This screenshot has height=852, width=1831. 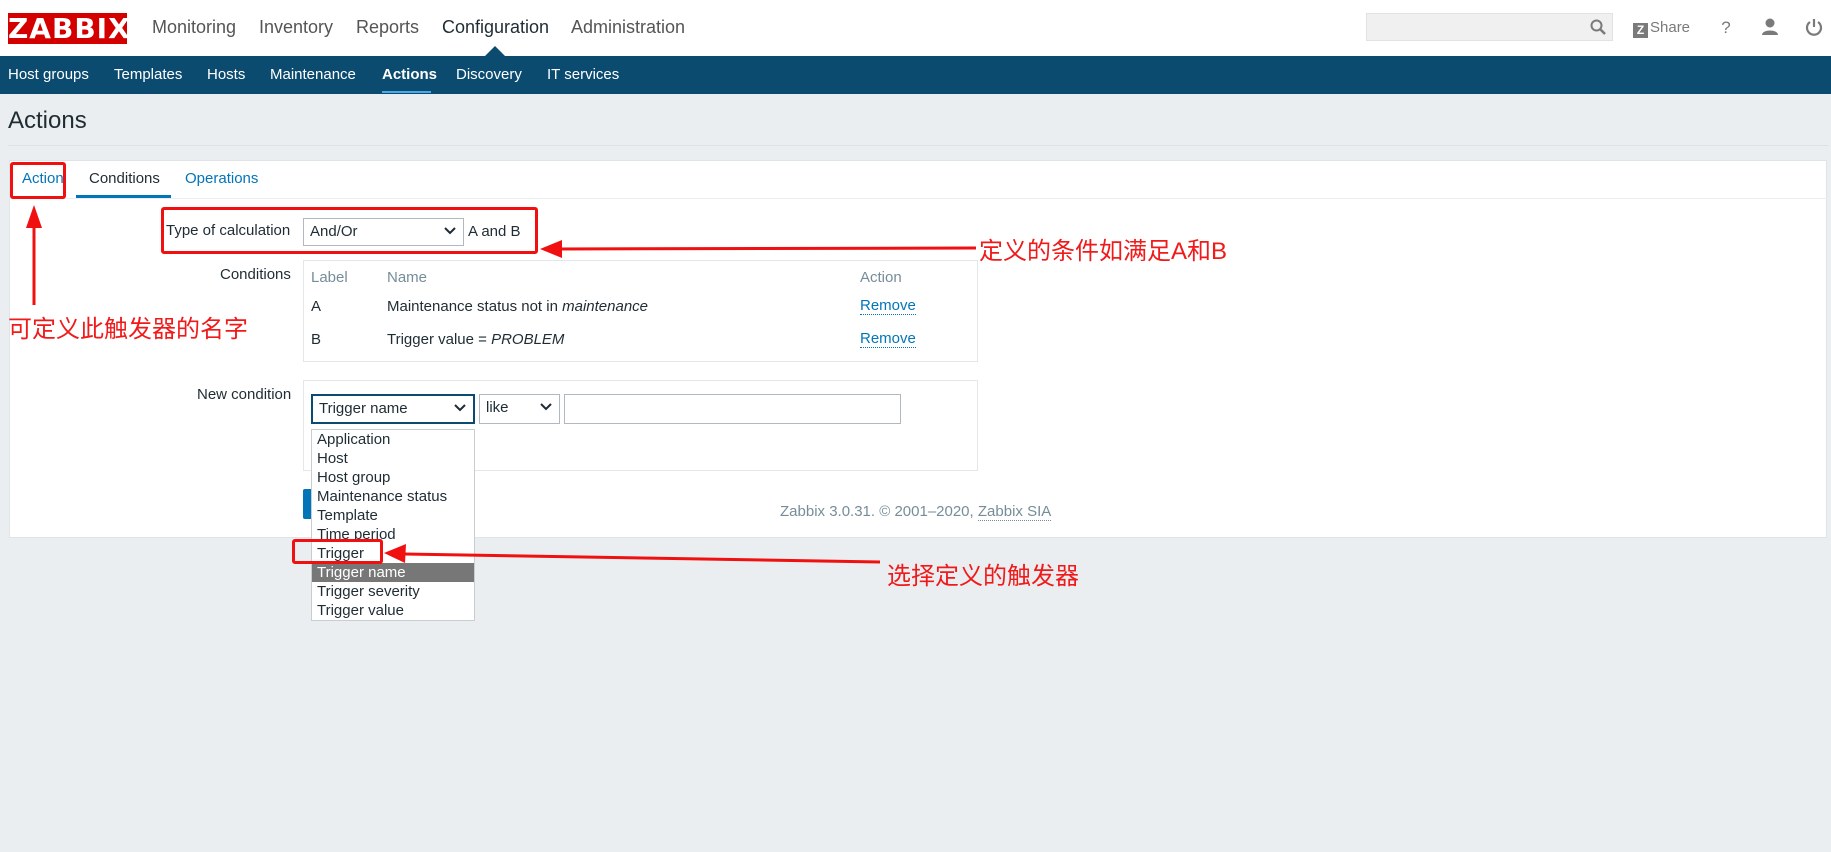 What do you see at coordinates (1103, 251) in the screenshot?
I see `annotation-calc-note: 定义的条件如满足A和B` at bounding box center [1103, 251].